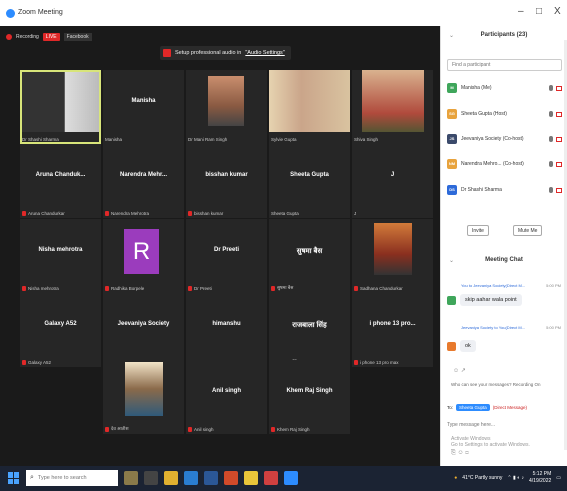  What do you see at coordinates (504, 190) in the screenshot?
I see `participant-row: DS Dr Shashi Sharma` at bounding box center [504, 190].